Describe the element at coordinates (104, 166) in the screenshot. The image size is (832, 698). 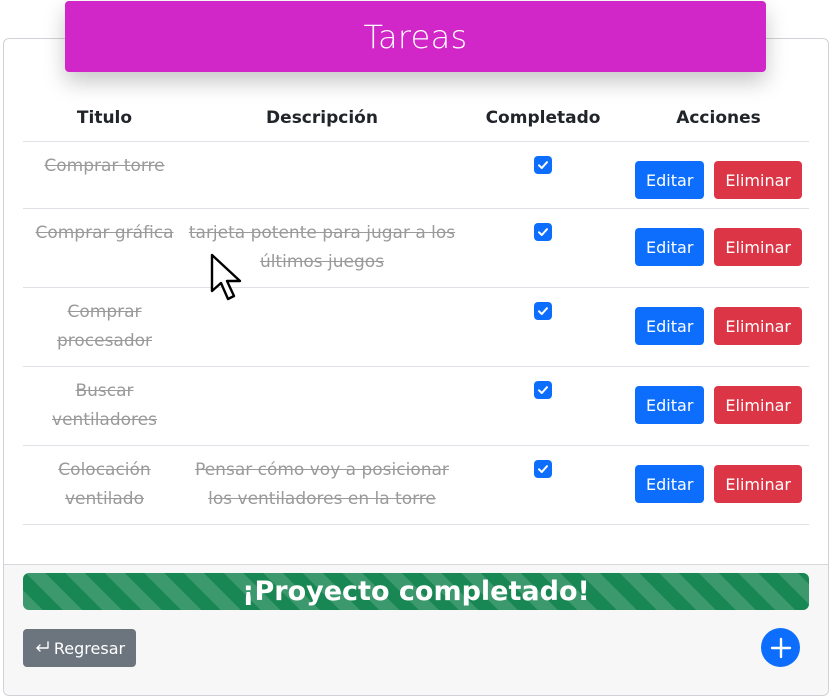
I see `task-title: Comprar torre` at that location.